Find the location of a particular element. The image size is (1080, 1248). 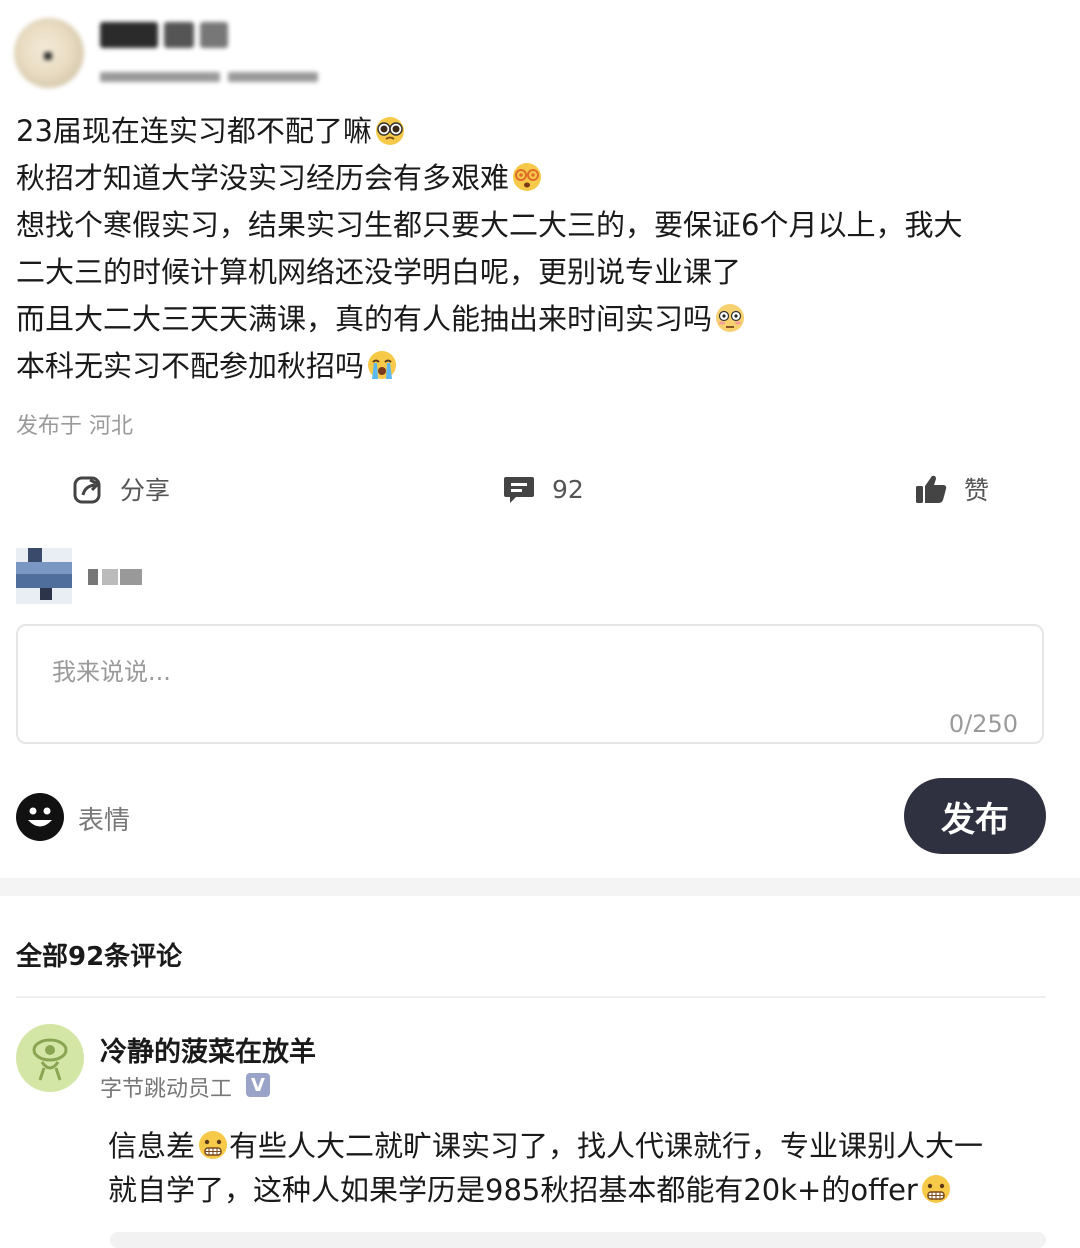

dizzy-face-icon is located at coordinates (527, 177).